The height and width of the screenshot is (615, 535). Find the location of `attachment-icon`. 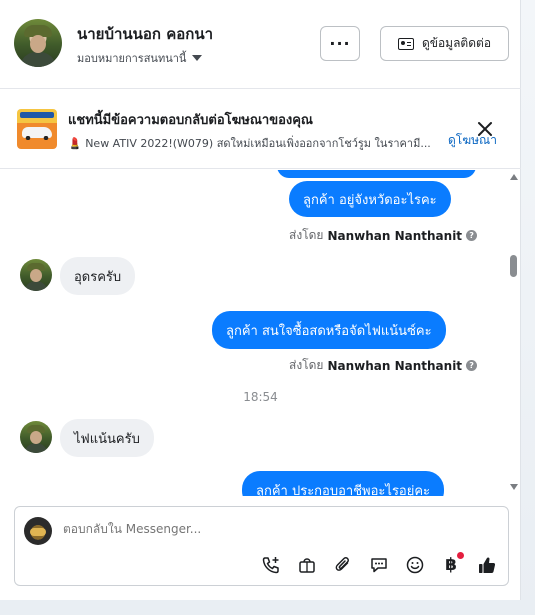

attachment-icon is located at coordinates (343, 565).